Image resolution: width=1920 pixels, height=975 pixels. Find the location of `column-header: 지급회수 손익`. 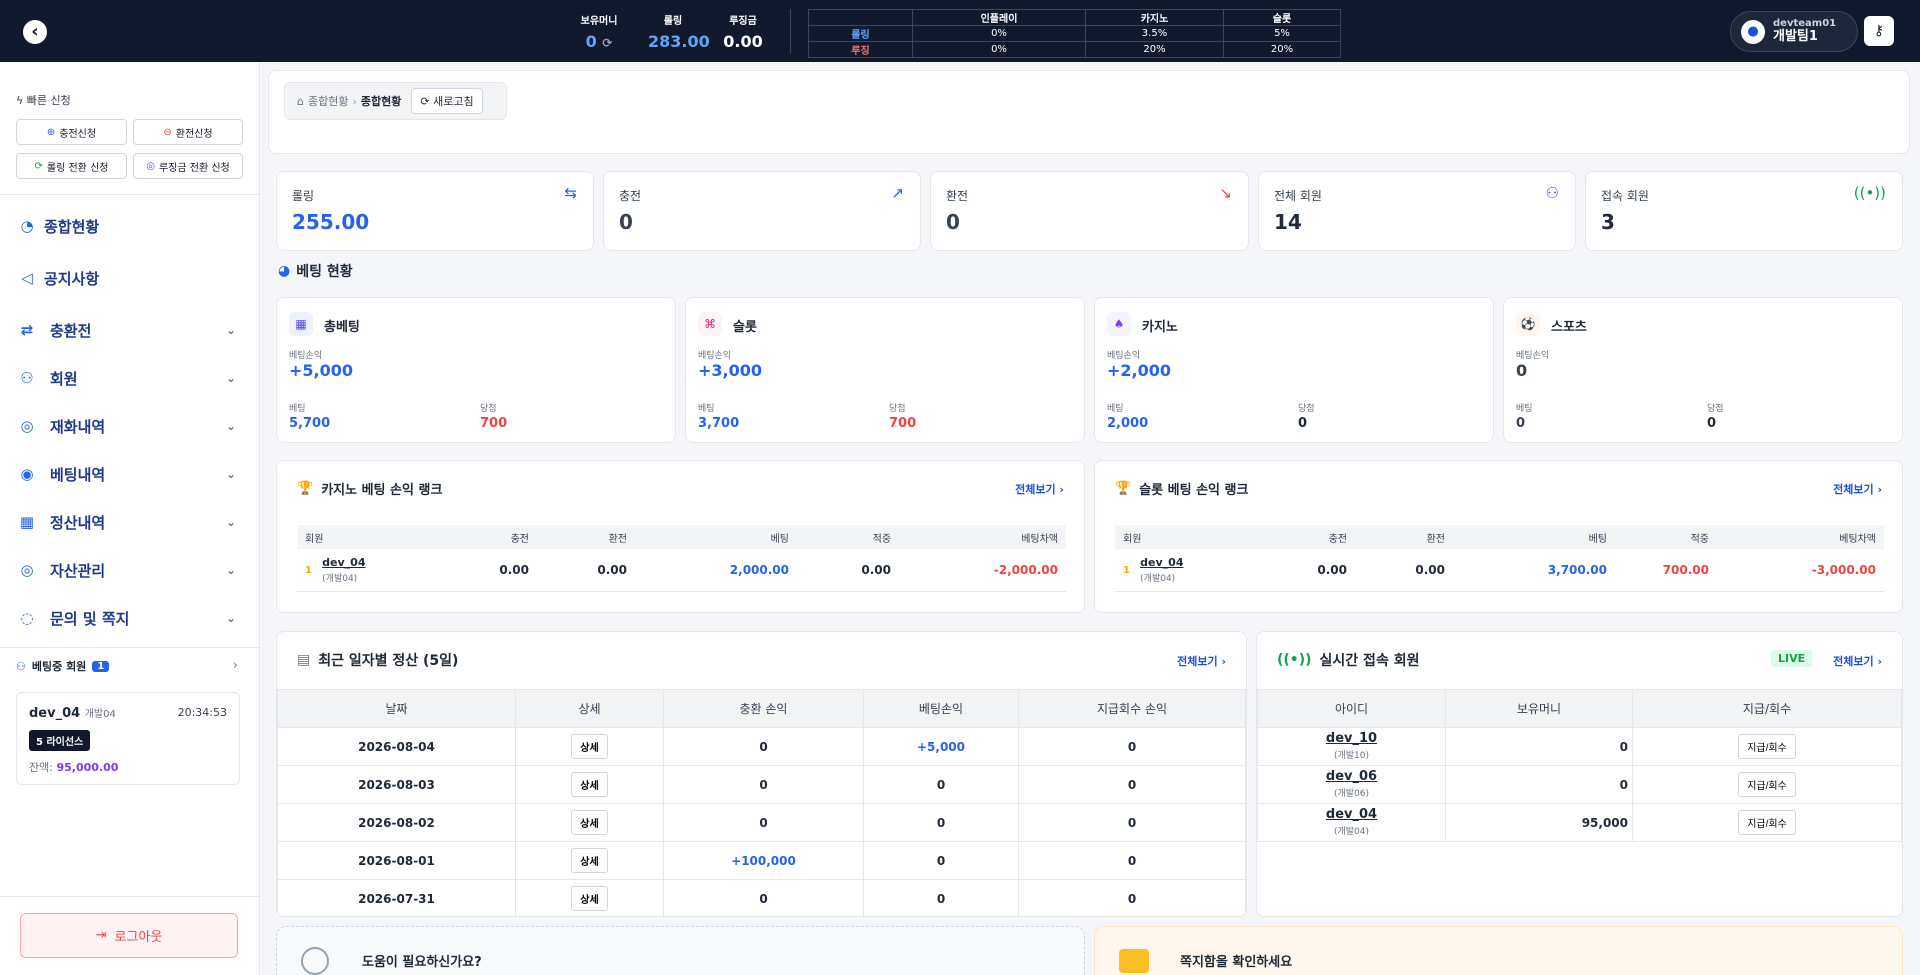

column-header: 지급회수 손익 is located at coordinates (1132, 708).